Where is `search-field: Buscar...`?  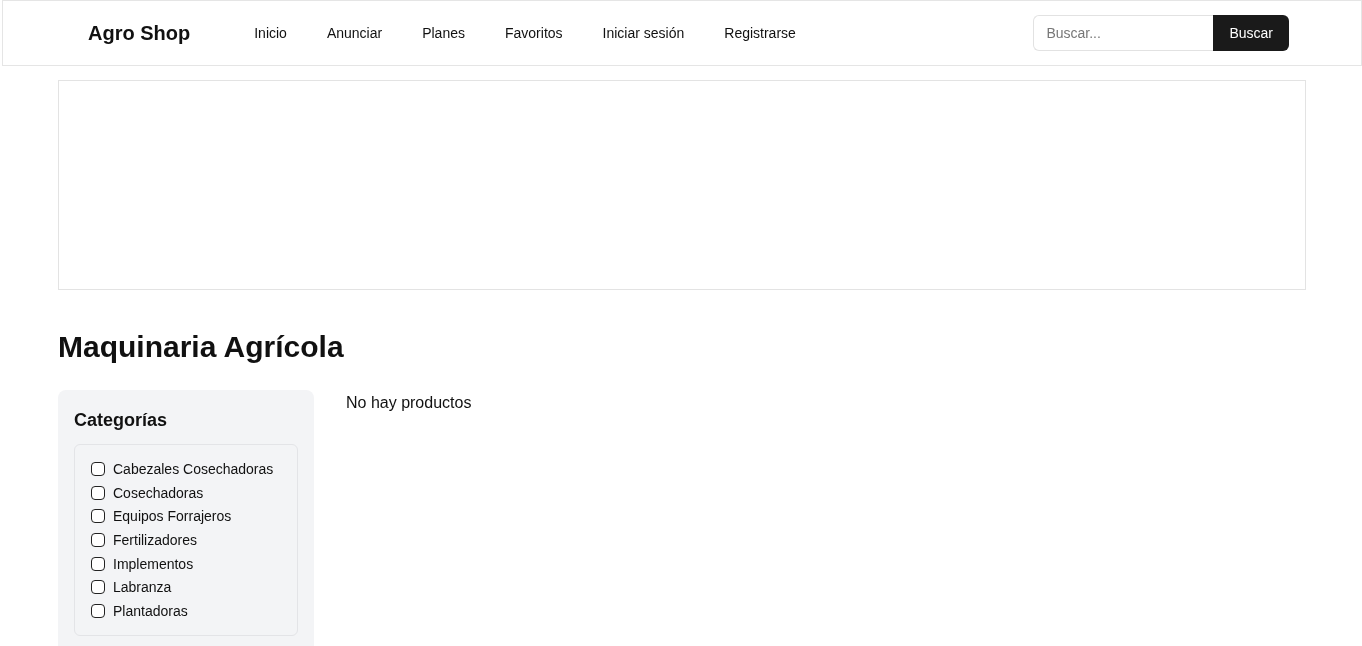 search-field: Buscar... is located at coordinates (1123, 33).